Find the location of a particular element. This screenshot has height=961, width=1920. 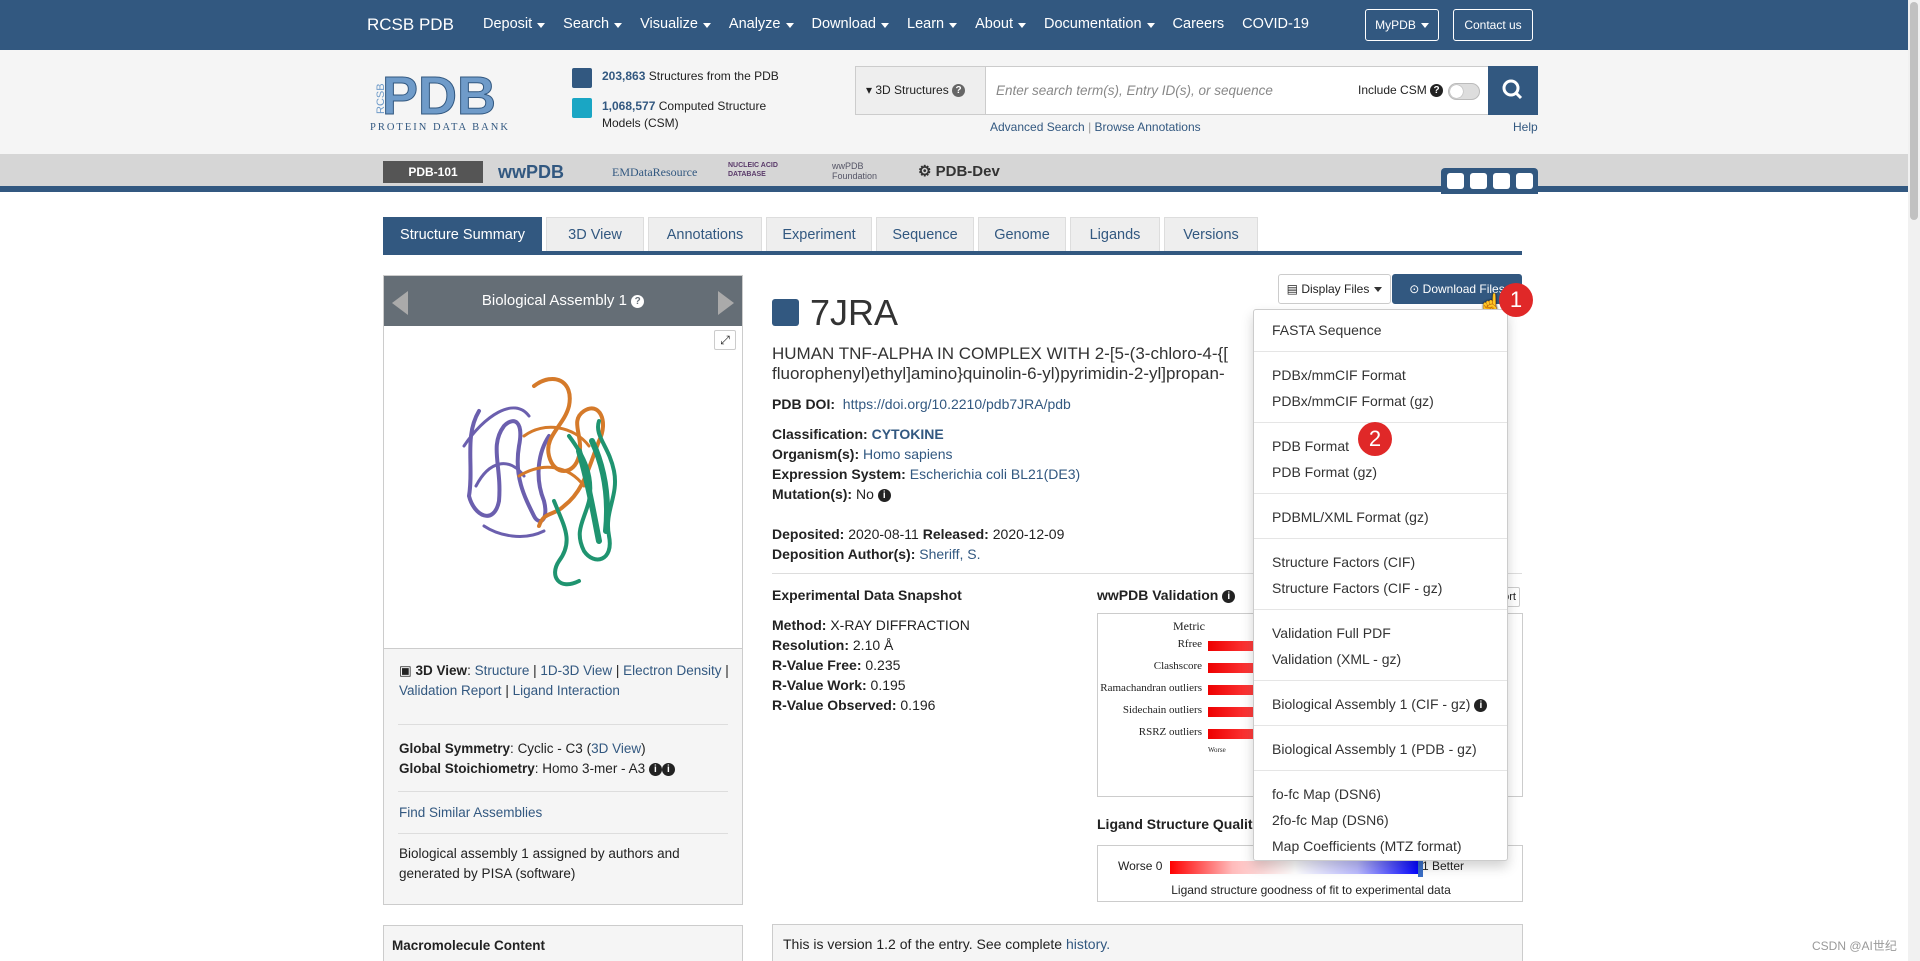

next-arrow-icon is located at coordinates (726, 303).